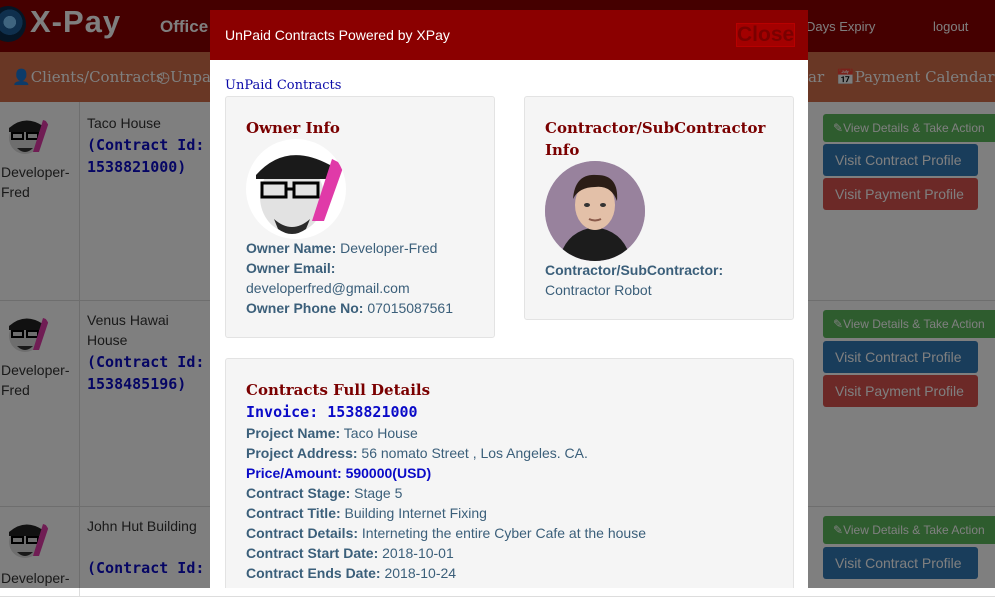 This screenshot has width=995, height=597. I want to click on detail-value: 2018-10-01, so click(418, 553).